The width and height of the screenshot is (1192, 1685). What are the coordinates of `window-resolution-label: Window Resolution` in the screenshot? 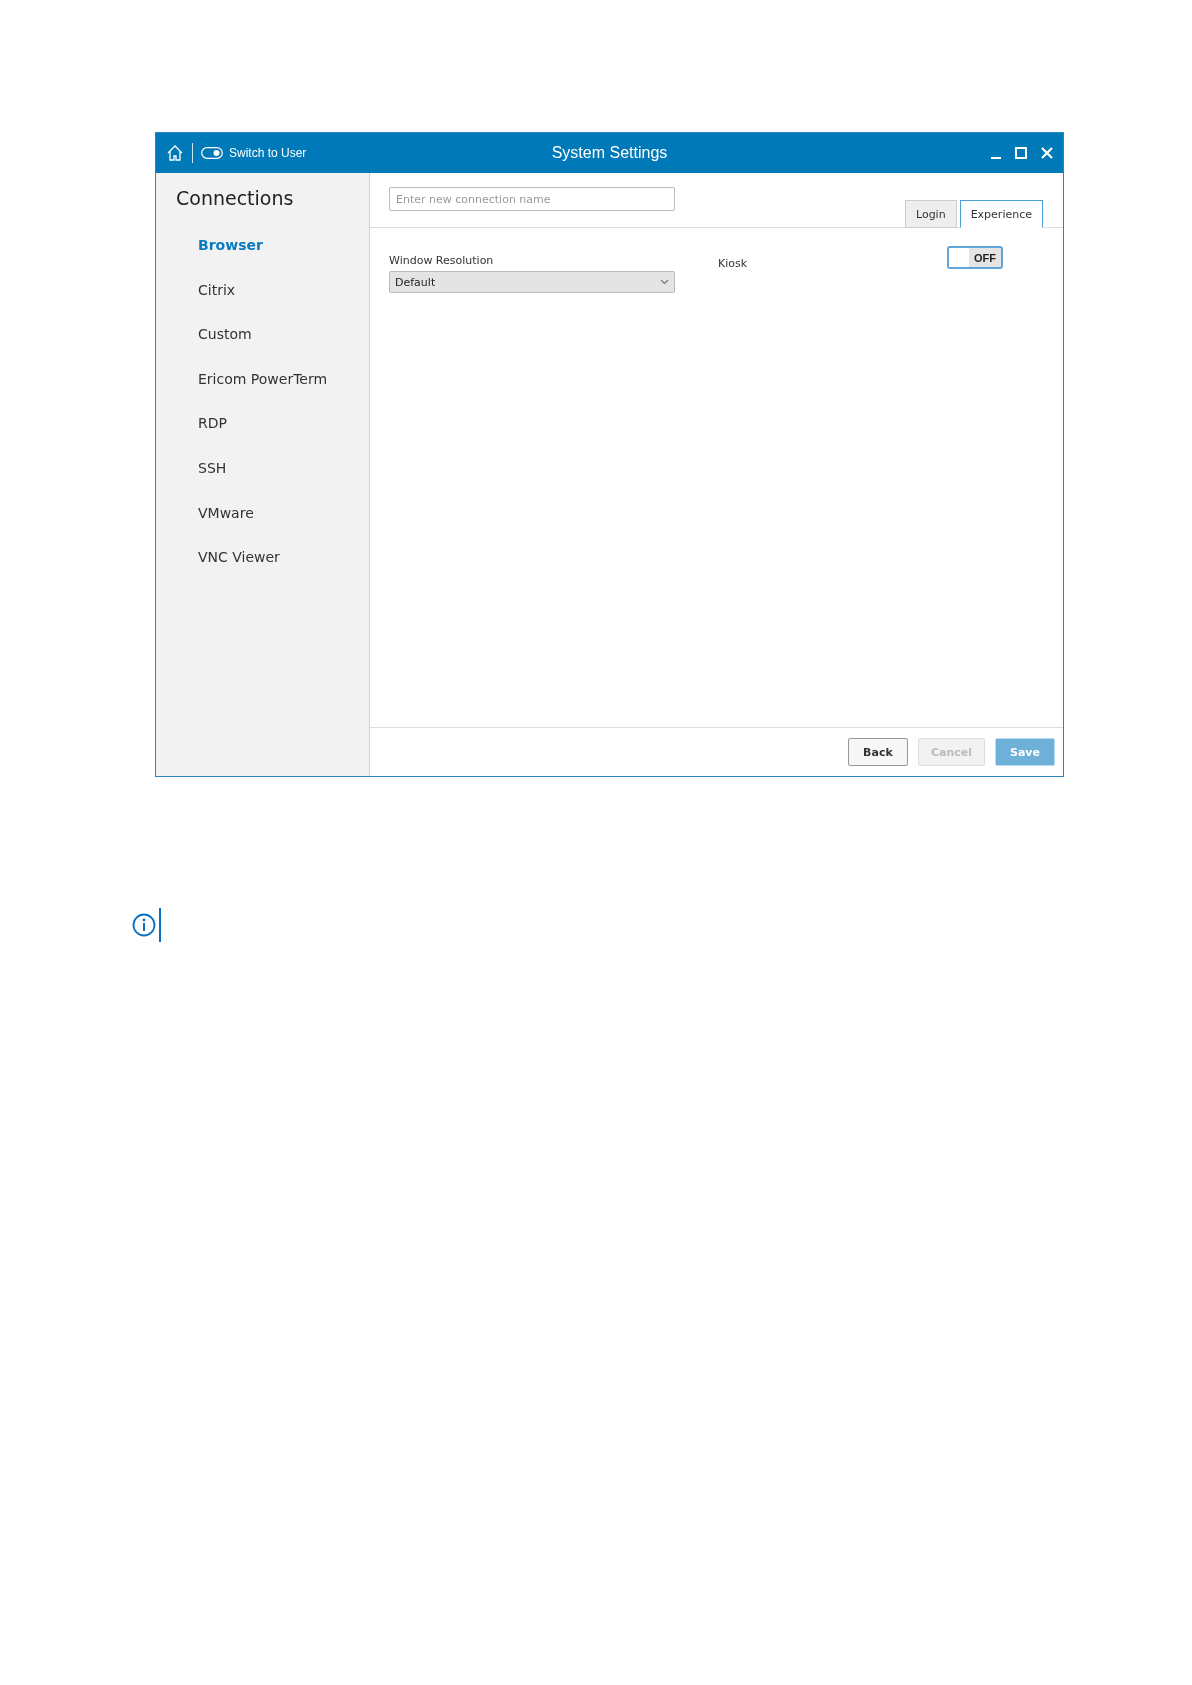 It's located at (442, 260).